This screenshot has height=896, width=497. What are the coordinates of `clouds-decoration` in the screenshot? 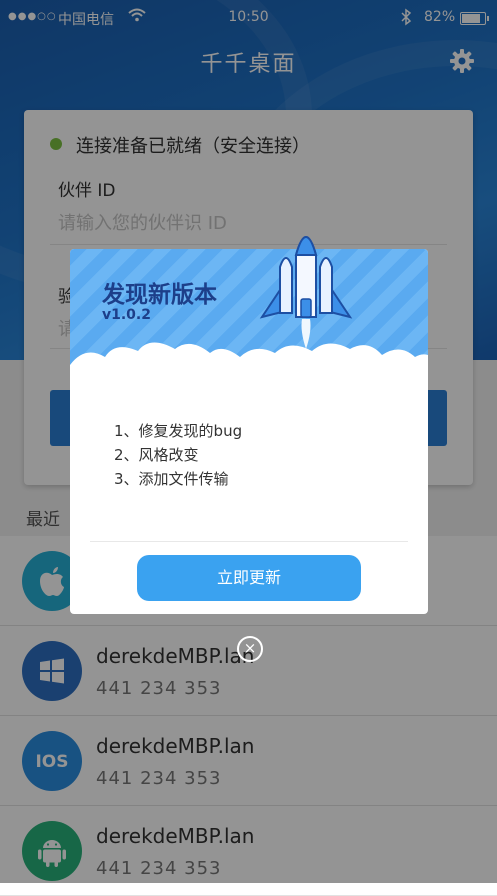 It's located at (249, 365).